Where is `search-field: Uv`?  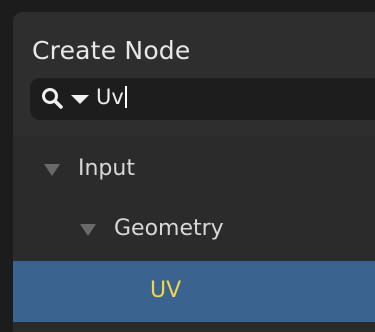 search-field: Uv is located at coordinates (202, 99).